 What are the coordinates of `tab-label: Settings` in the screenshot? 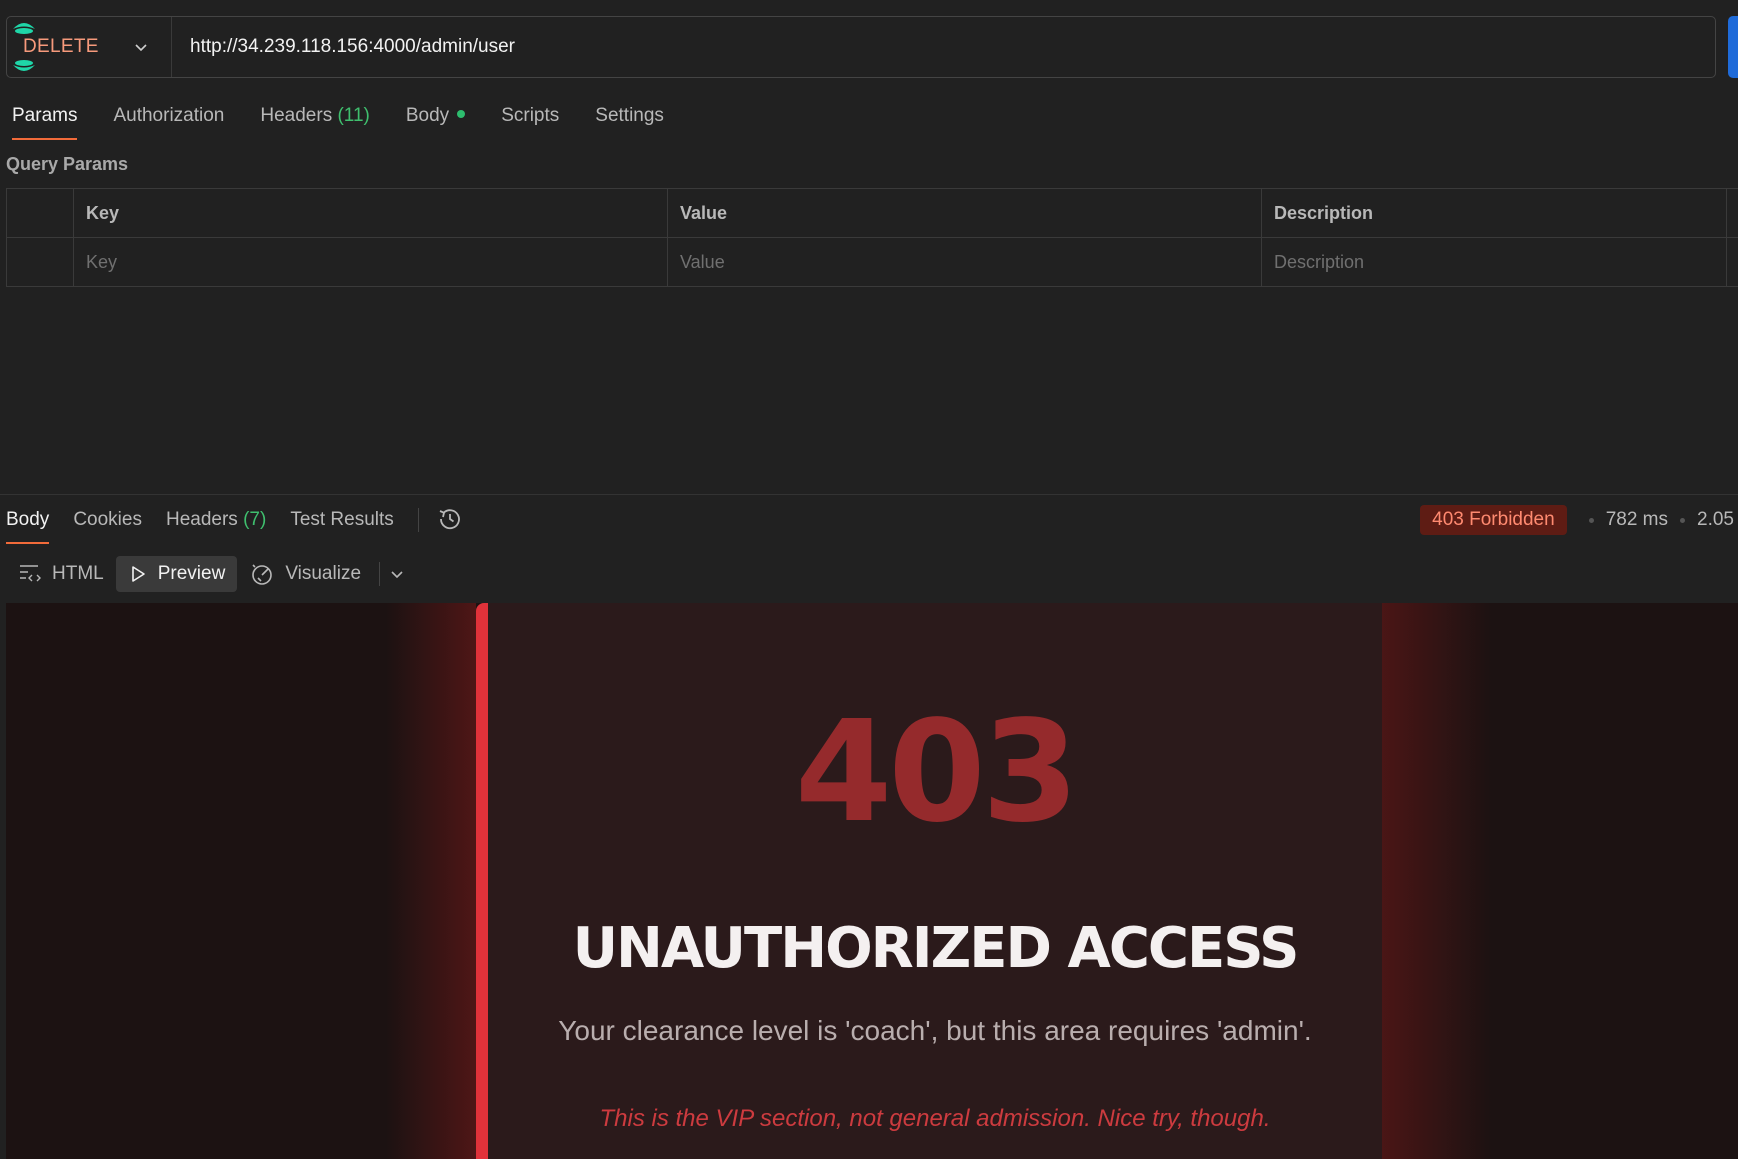 It's located at (629, 115).